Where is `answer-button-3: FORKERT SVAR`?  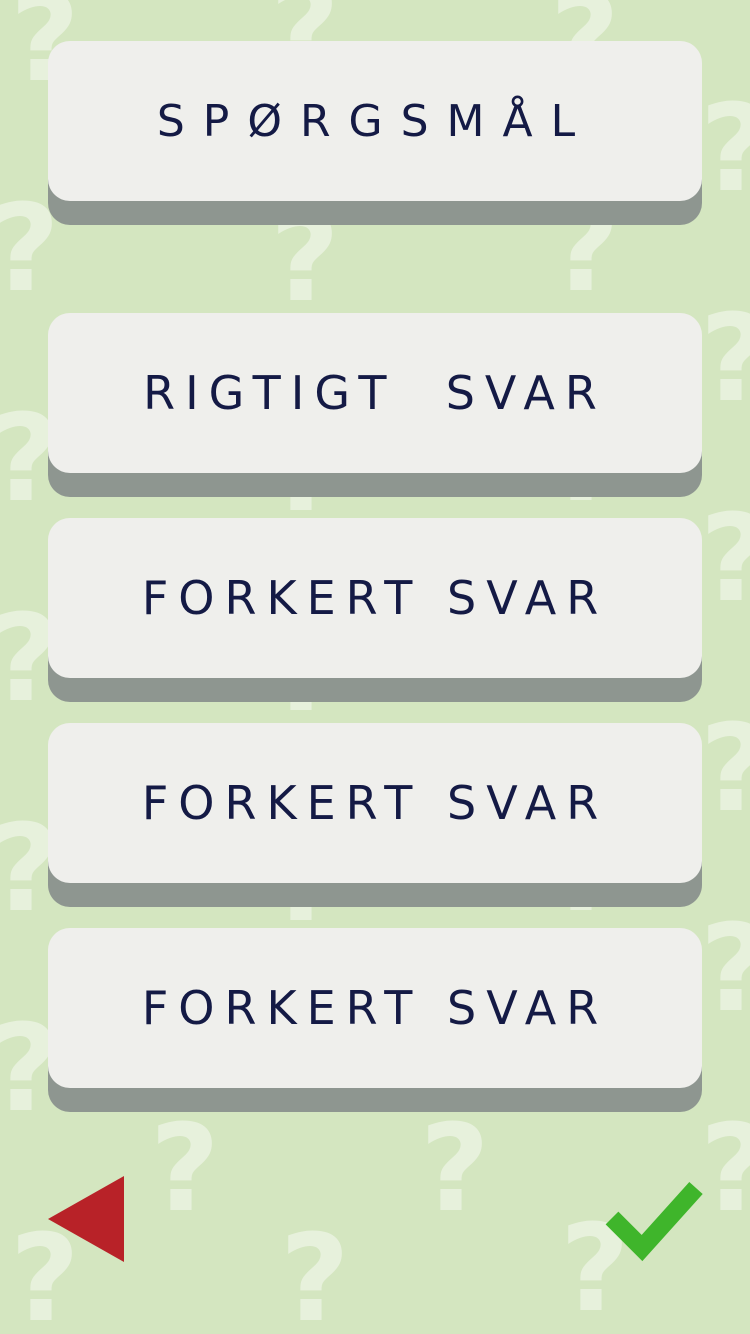 answer-button-3: FORKERT SVAR is located at coordinates (375, 803).